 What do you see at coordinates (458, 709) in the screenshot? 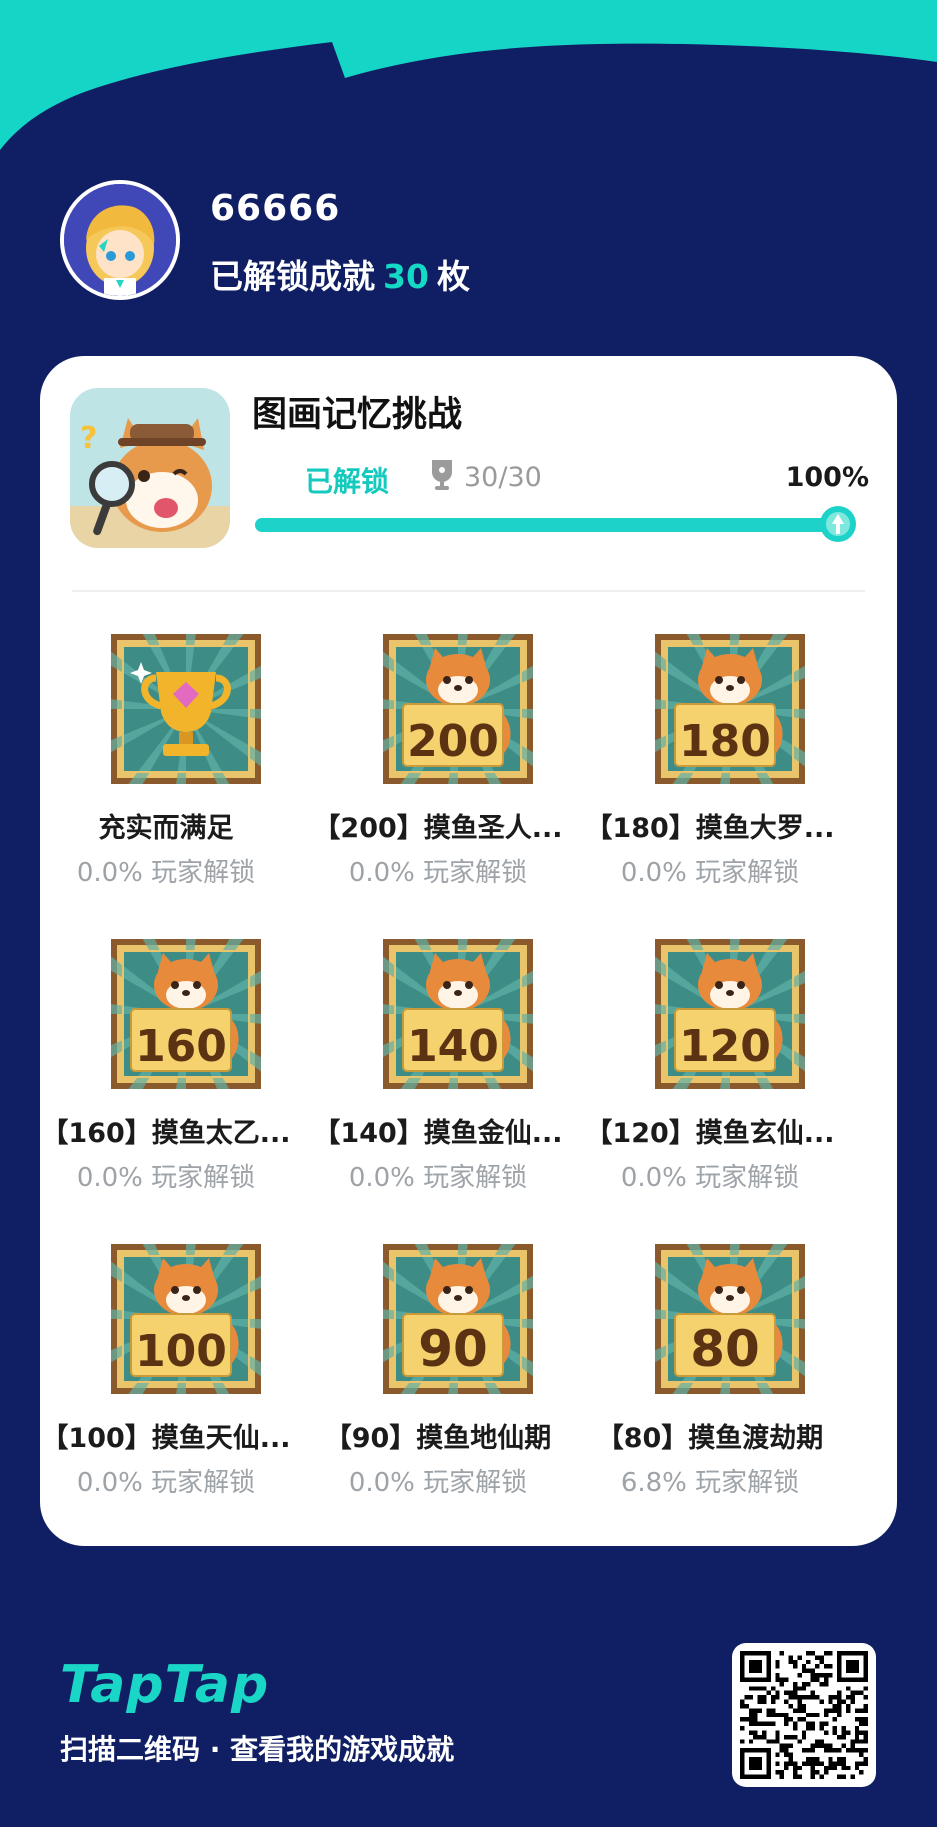
I see `shiba-badge-icon: 200` at bounding box center [458, 709].